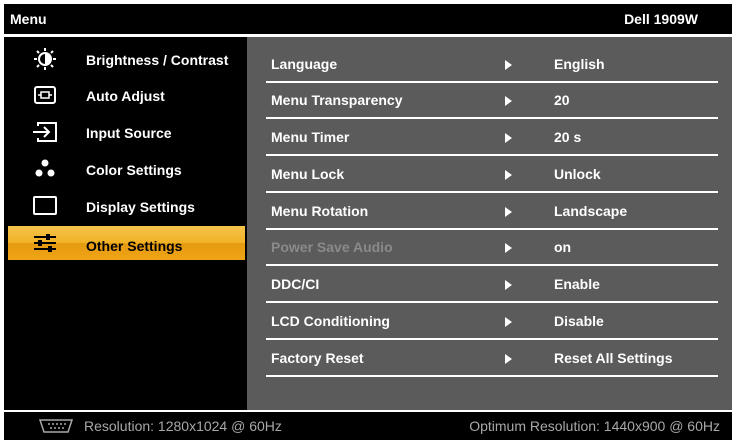 The width and height of the screenshot is (736, 444). I want to click on setting-name: Menu Transparency, so click(337, 100).